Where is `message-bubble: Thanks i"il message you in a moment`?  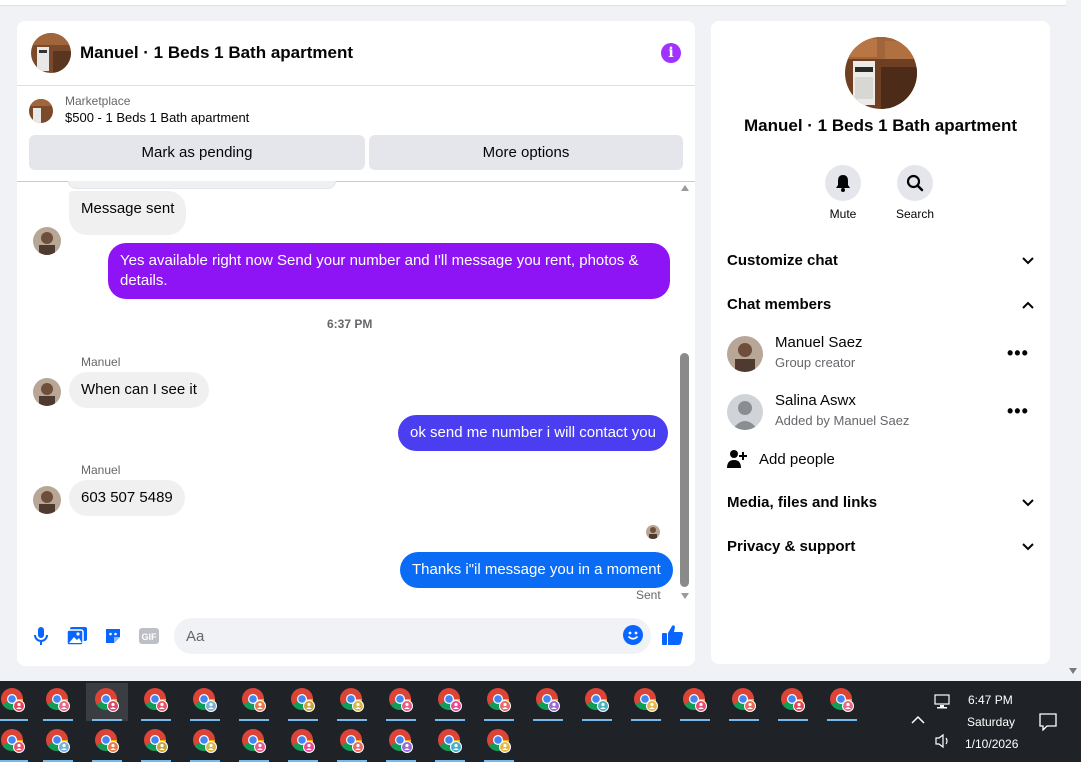 message-bubble: Thanks i"il message you in a moment is located at coordinates (536, 570).